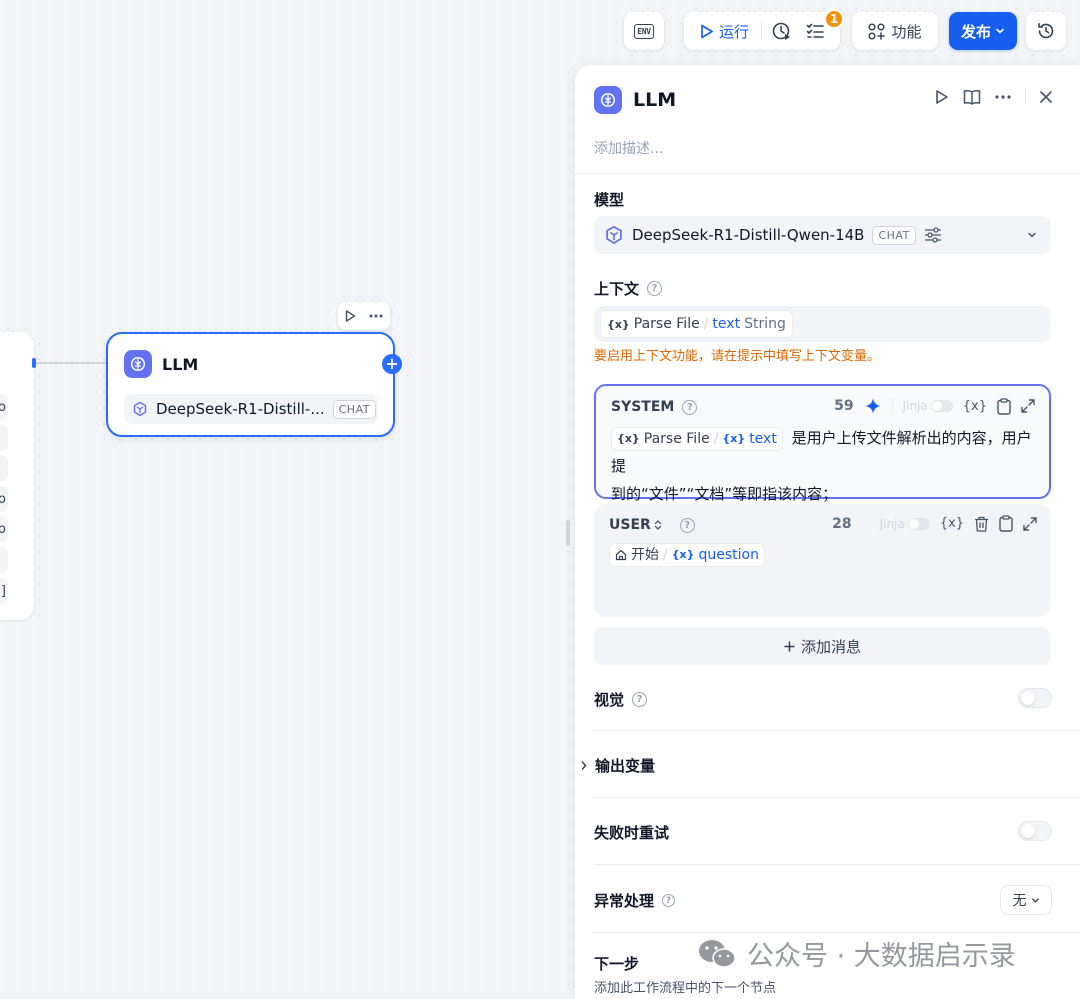 This screenshot has width=1080, height=999. Describe the element at coordinates (765, 324) in the screenshot. I see `var-type: String` at that location.